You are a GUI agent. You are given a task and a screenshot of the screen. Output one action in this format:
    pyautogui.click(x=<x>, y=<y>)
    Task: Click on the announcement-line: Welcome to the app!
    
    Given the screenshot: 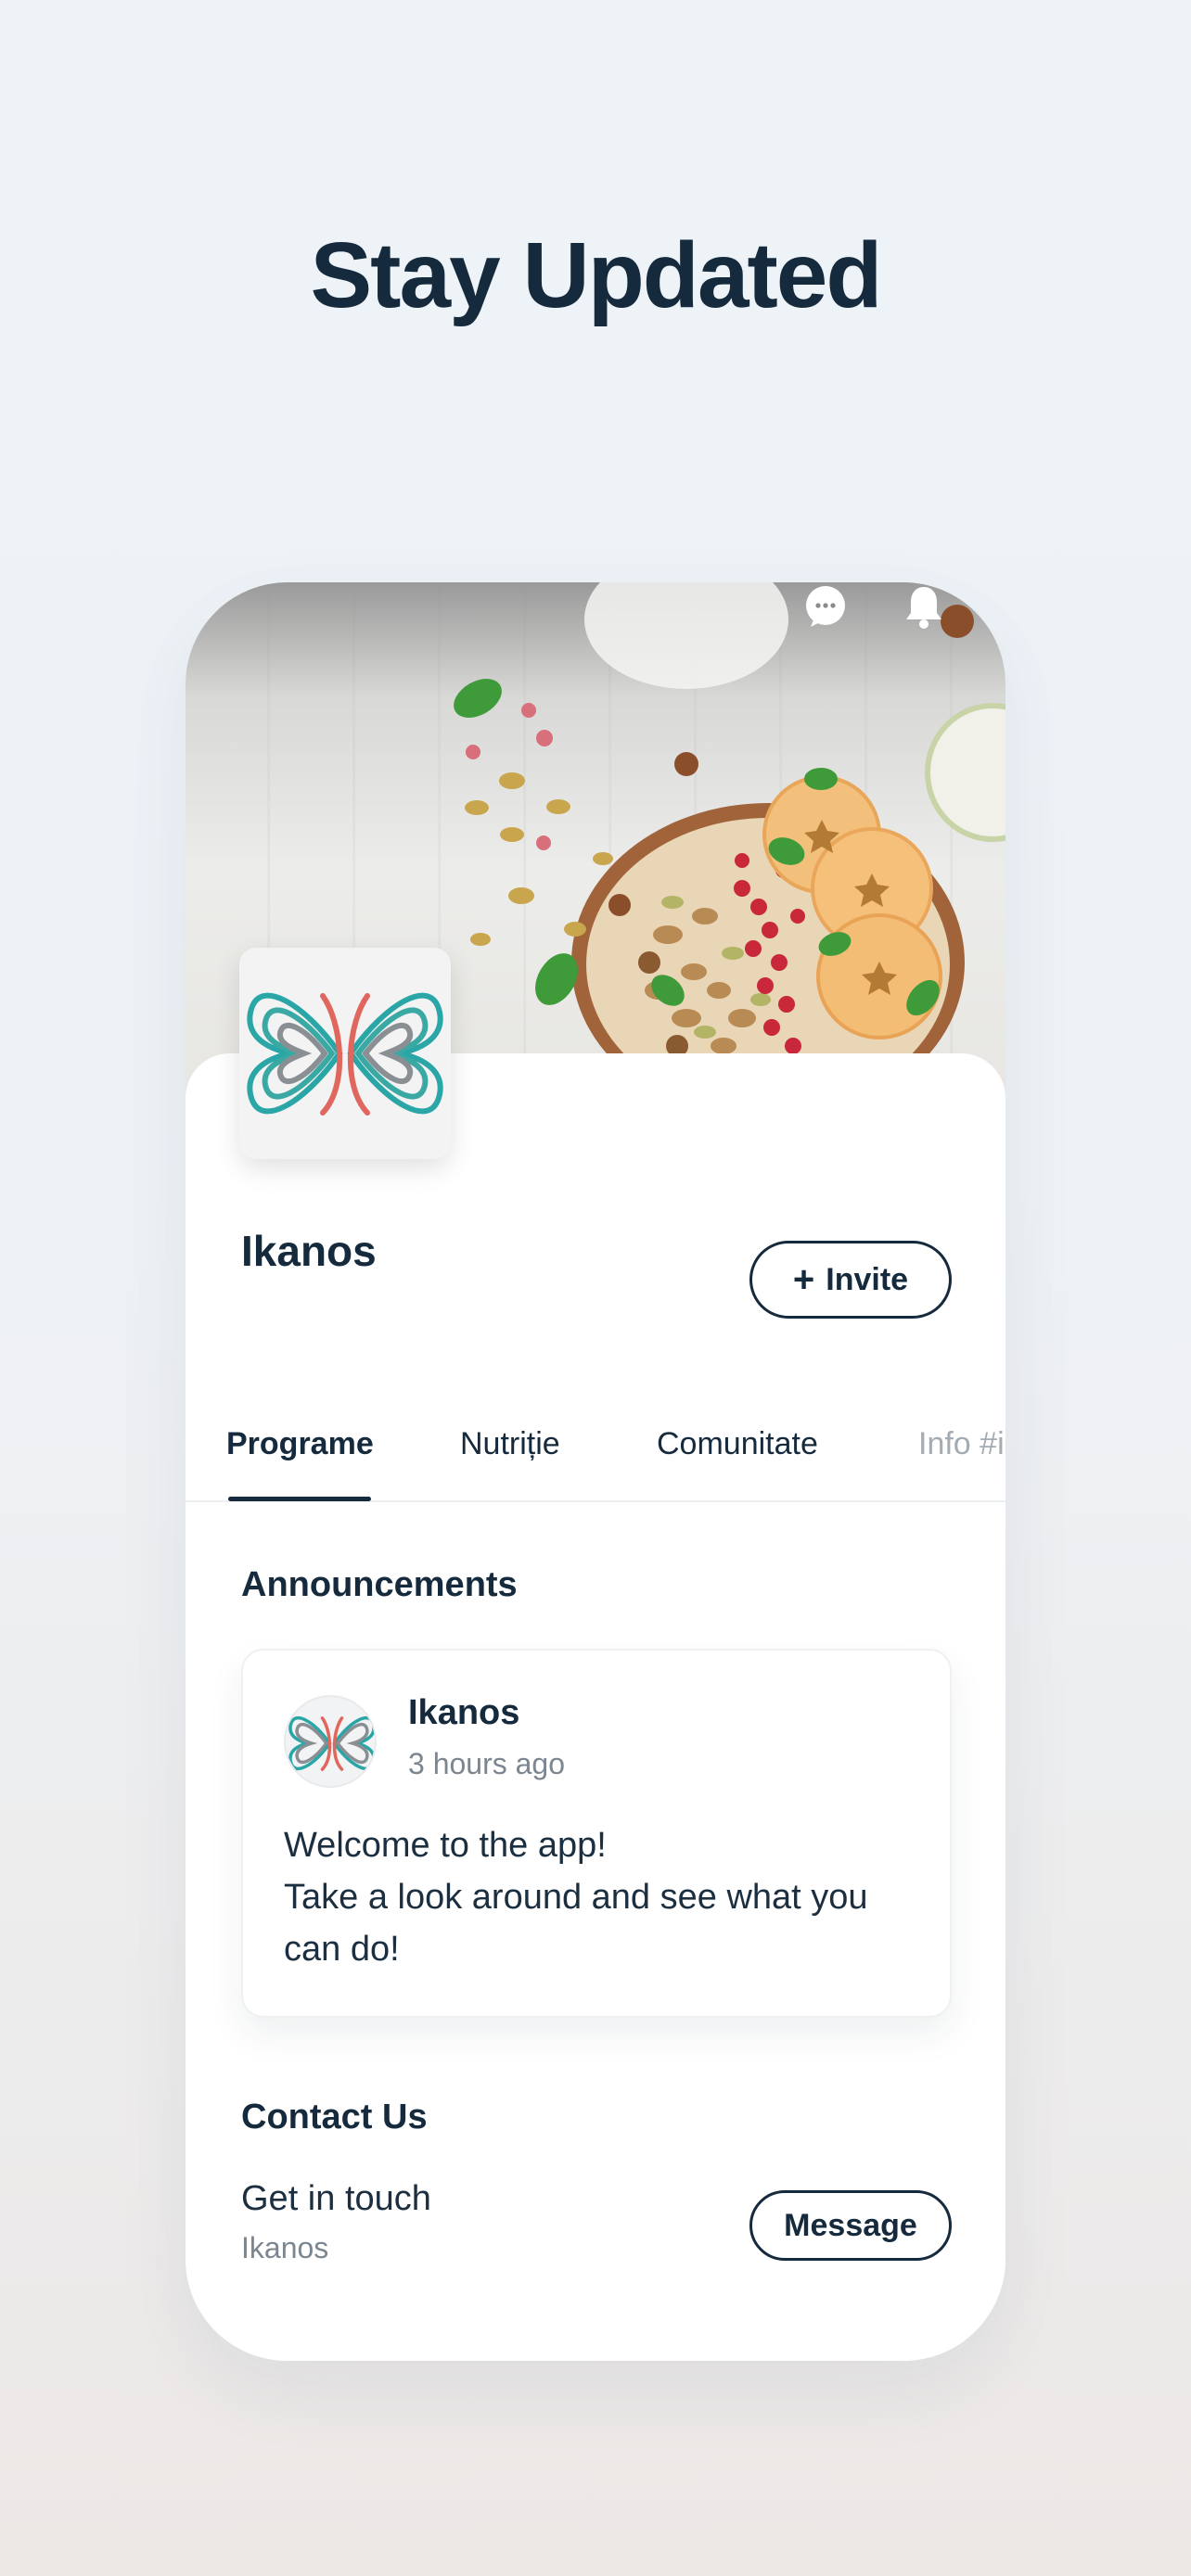 What is the action you would take?
    pyautogui.click(x=445, y=1846)
    